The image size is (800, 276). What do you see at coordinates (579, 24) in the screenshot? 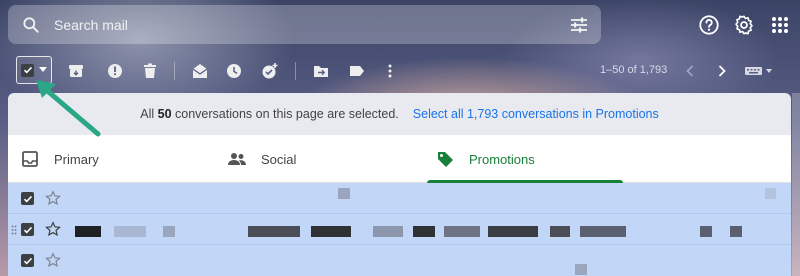
I see `tune-icon` at bounding box center [579, 24].